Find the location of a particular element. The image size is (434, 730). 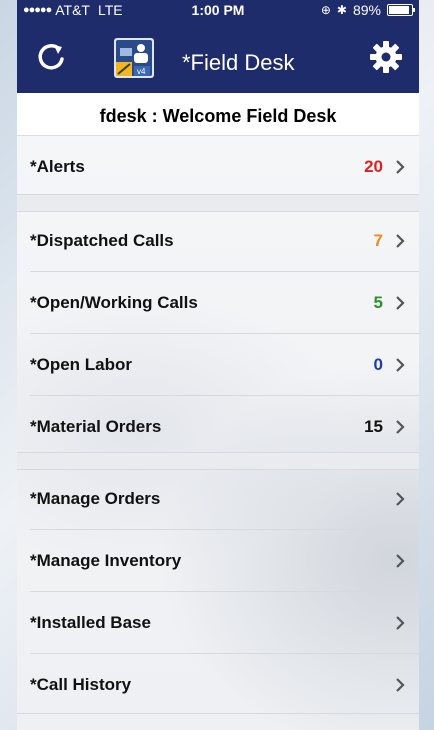

app-logo: v4 is located at coordinates (134, 58).